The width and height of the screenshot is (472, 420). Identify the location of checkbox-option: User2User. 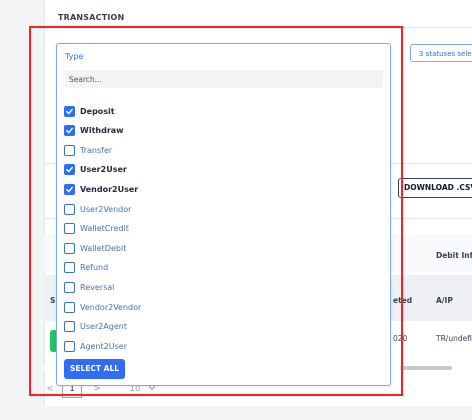
(95, 170).